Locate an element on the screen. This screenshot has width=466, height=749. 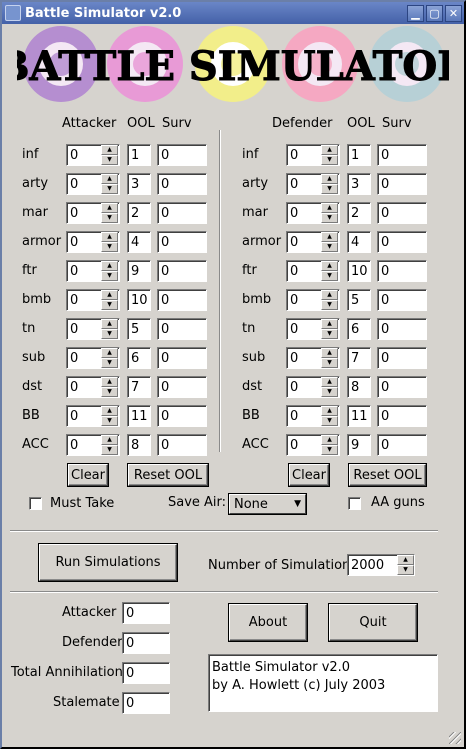
defender-clear-button: Clear is located at coordinates (309, 475).